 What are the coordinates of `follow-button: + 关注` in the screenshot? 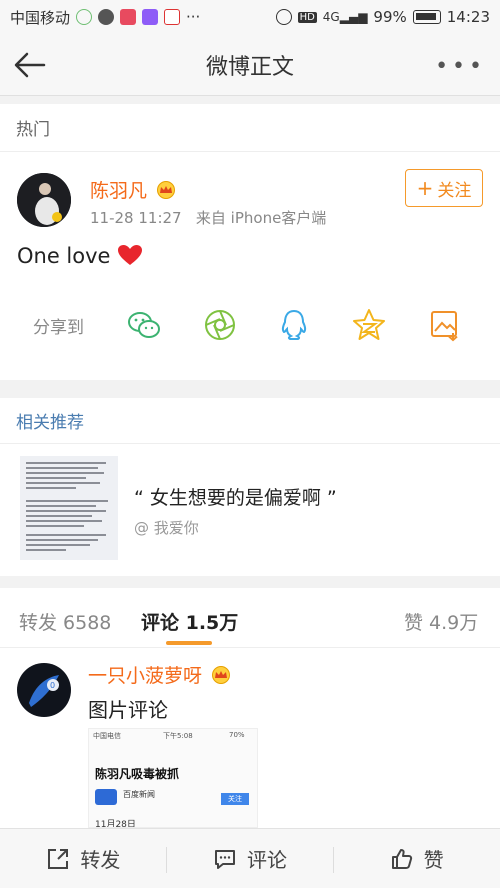 It's located at (444, 188).